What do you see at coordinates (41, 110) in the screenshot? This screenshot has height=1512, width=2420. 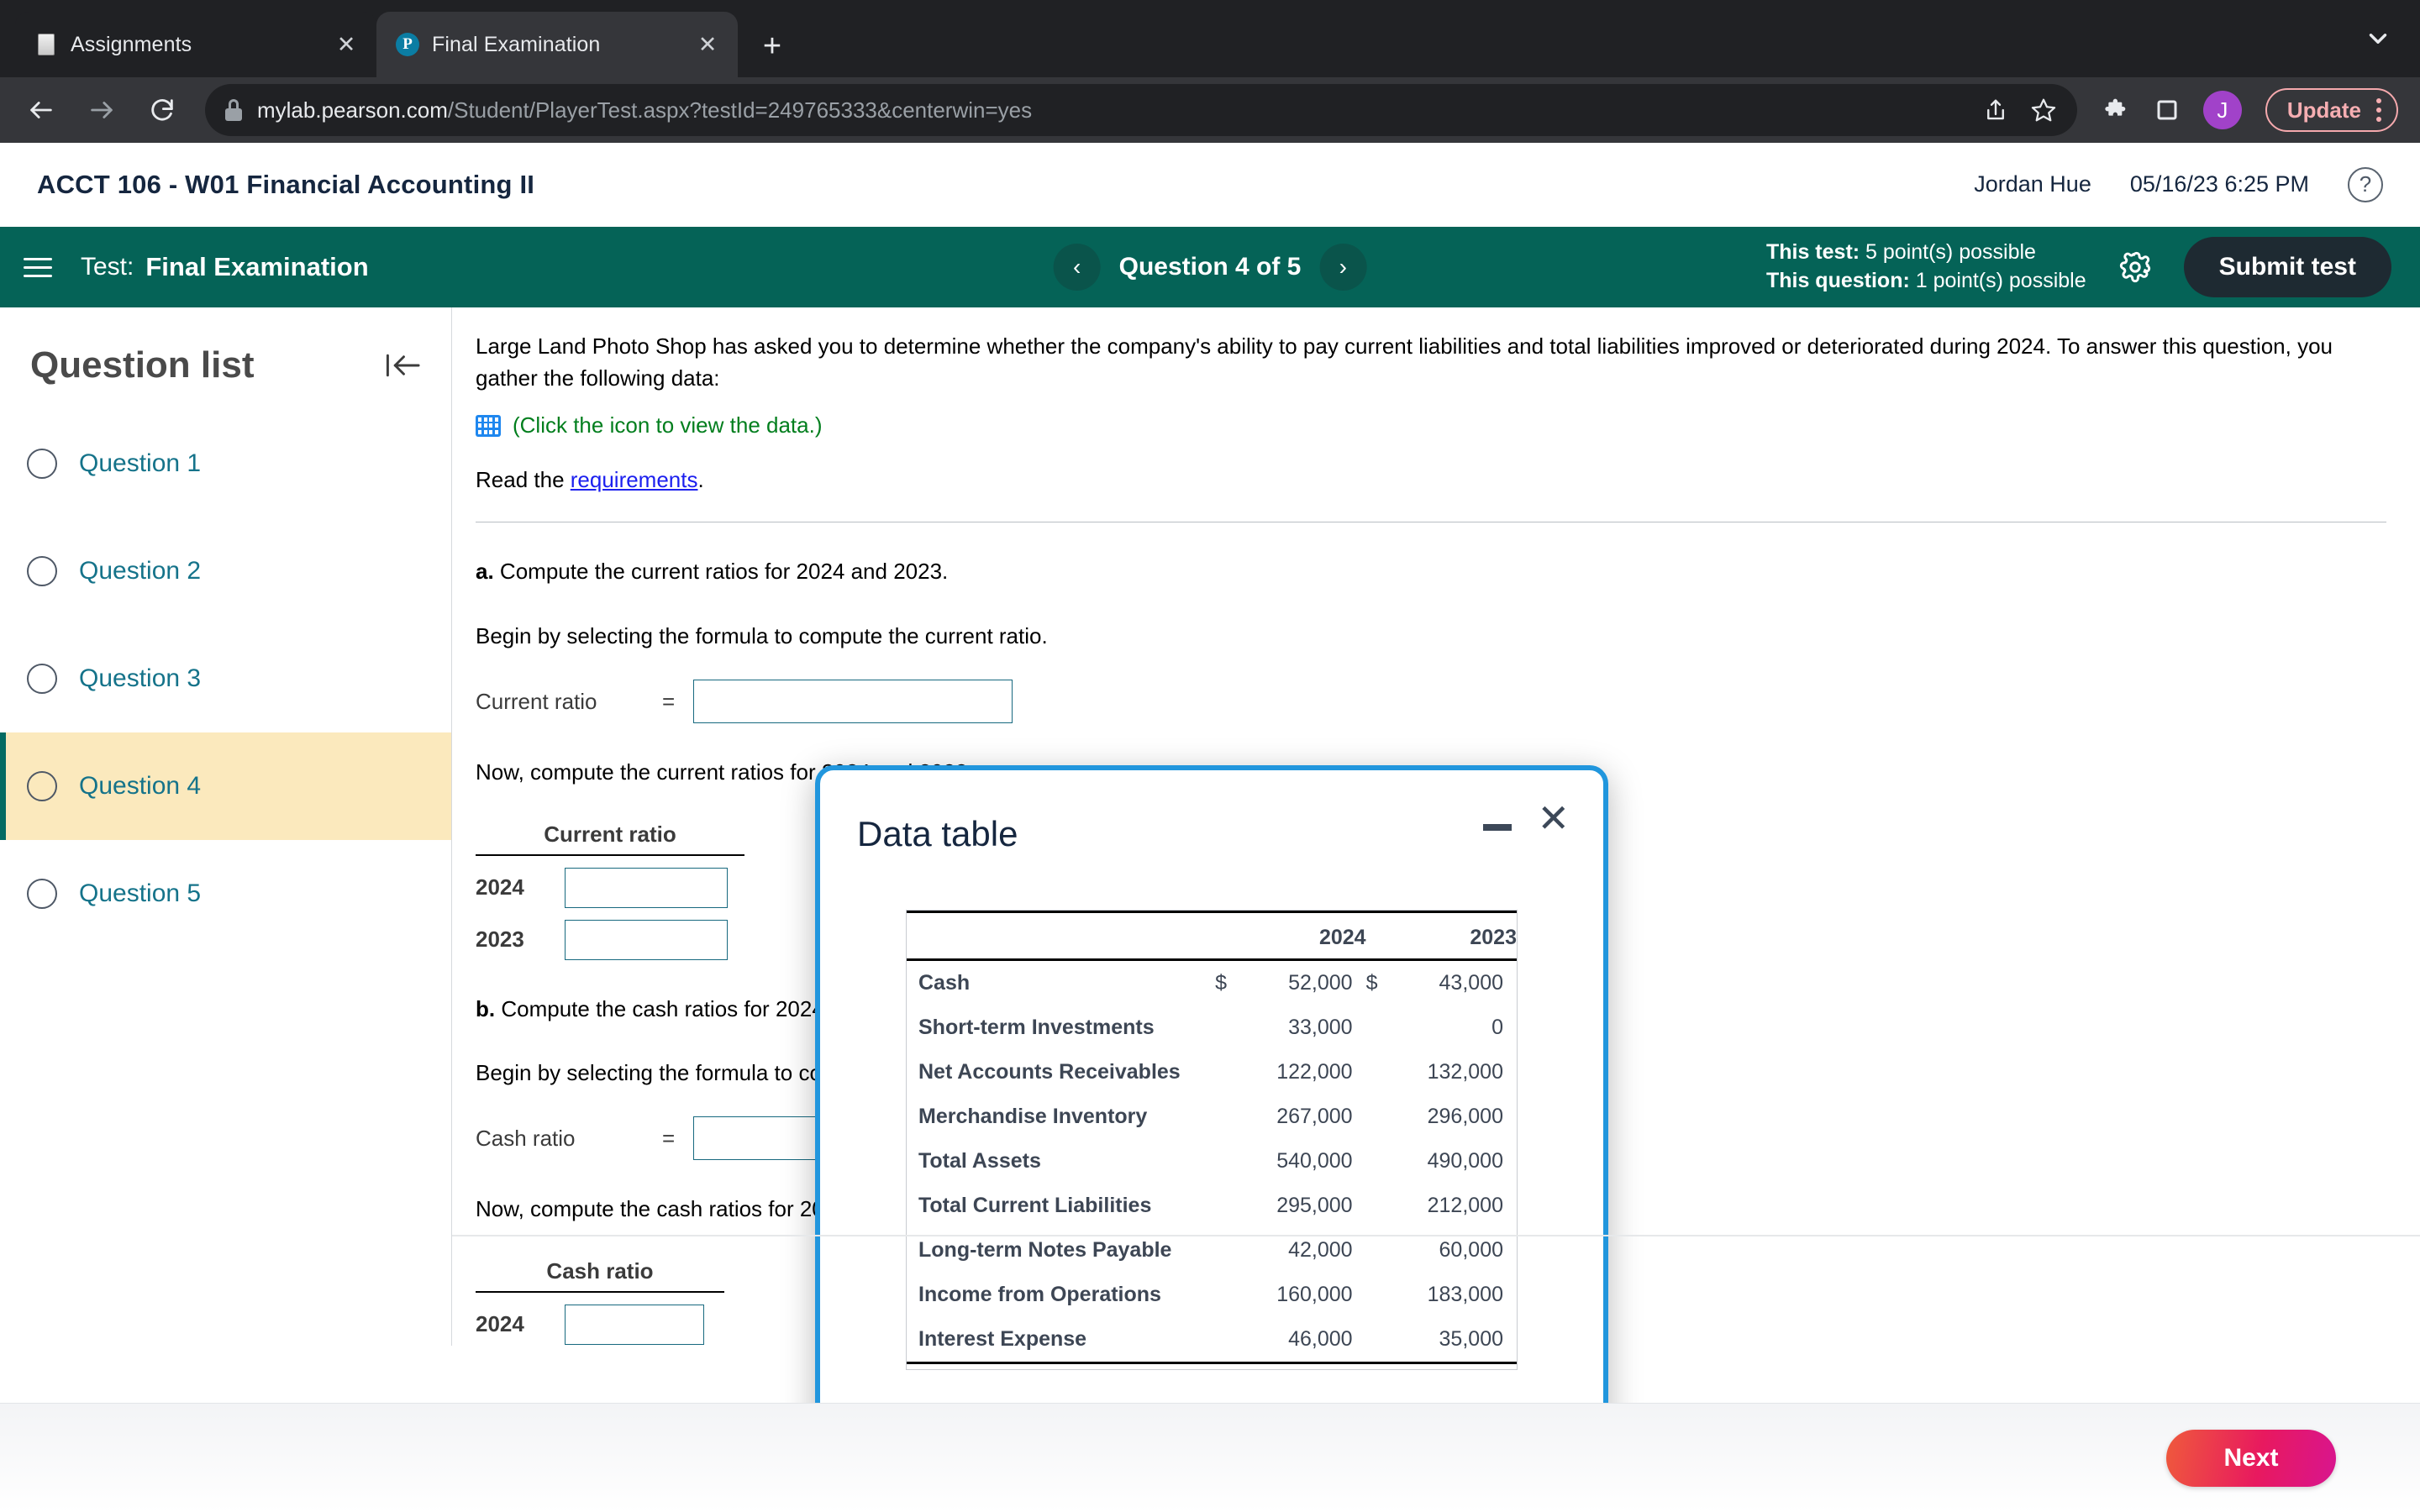 I see `back-icon` at bounding box center [41, 110].